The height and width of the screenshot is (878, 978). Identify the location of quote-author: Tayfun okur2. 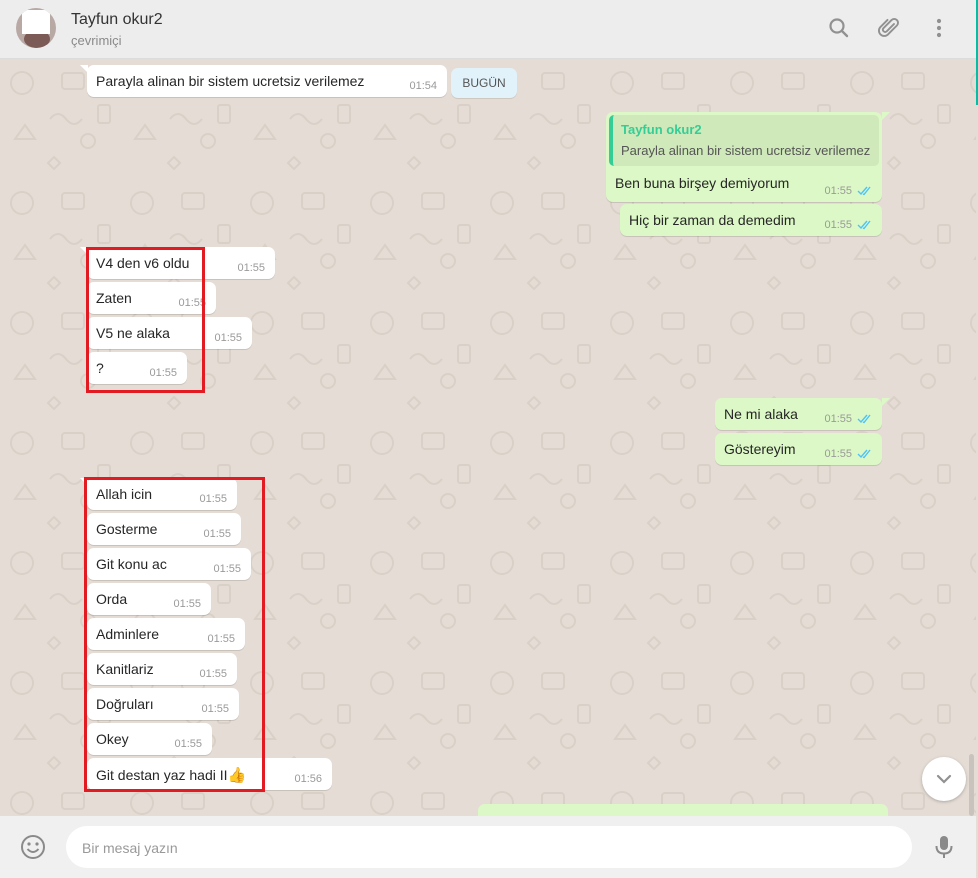
(661, 129).